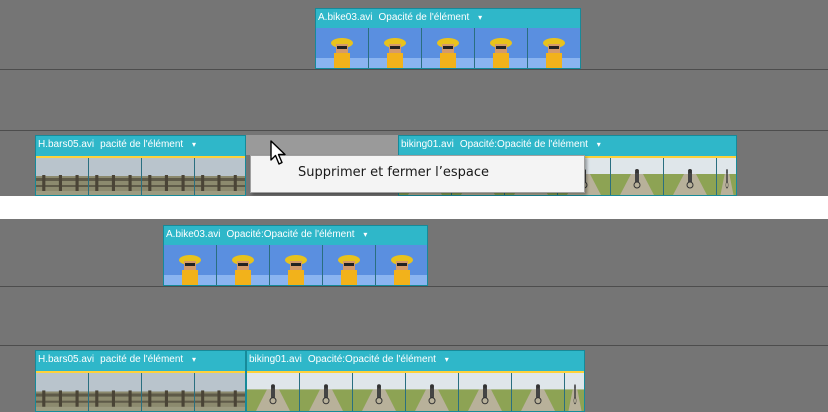 Image resolution: width=828 pixels, height=412 pixels. Describe the element at coordinates (278, 152) in the screenshot. I see `mouse-pointer-icon` at that location.